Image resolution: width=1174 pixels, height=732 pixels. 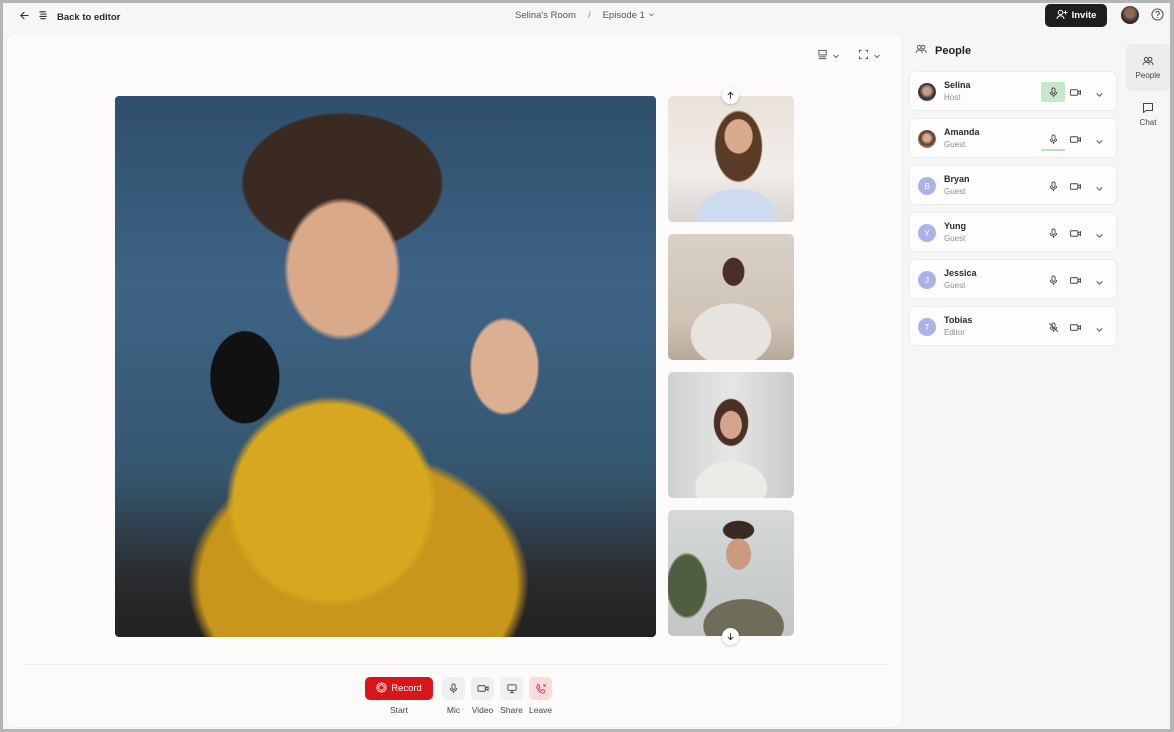 What do you see at coordinates (1013, 279) in the screenshot?
I see `participant-row: J Jessica Guest` at bounding box center [1013, 279].